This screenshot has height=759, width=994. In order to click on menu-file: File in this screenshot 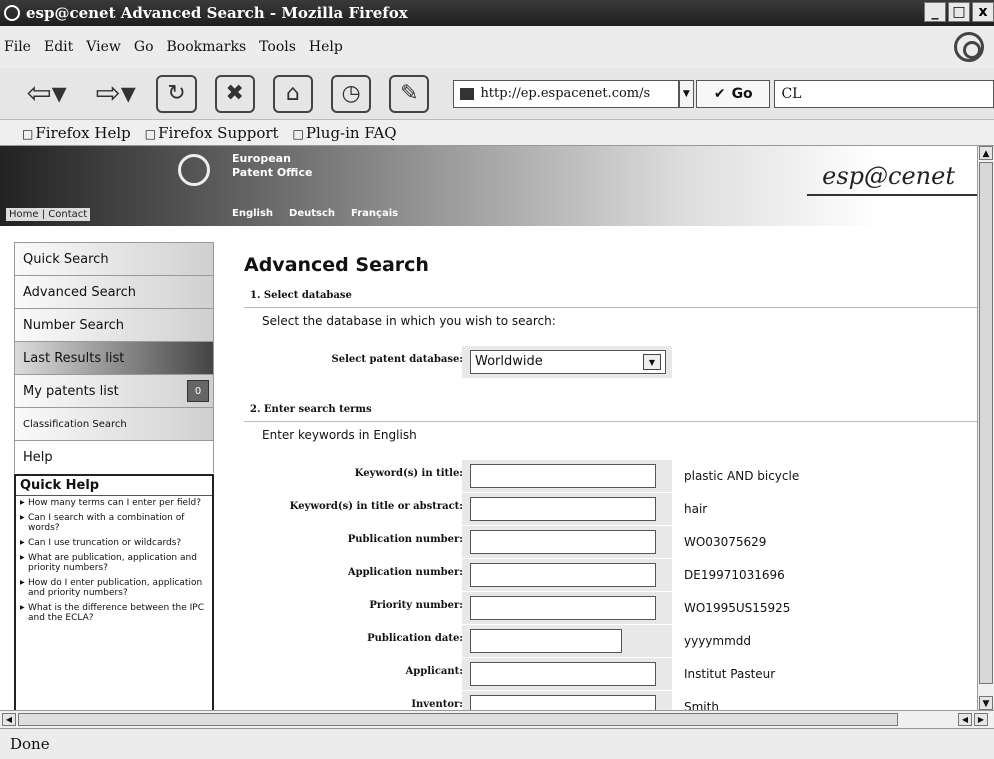, I will do `click(17, 47)`.